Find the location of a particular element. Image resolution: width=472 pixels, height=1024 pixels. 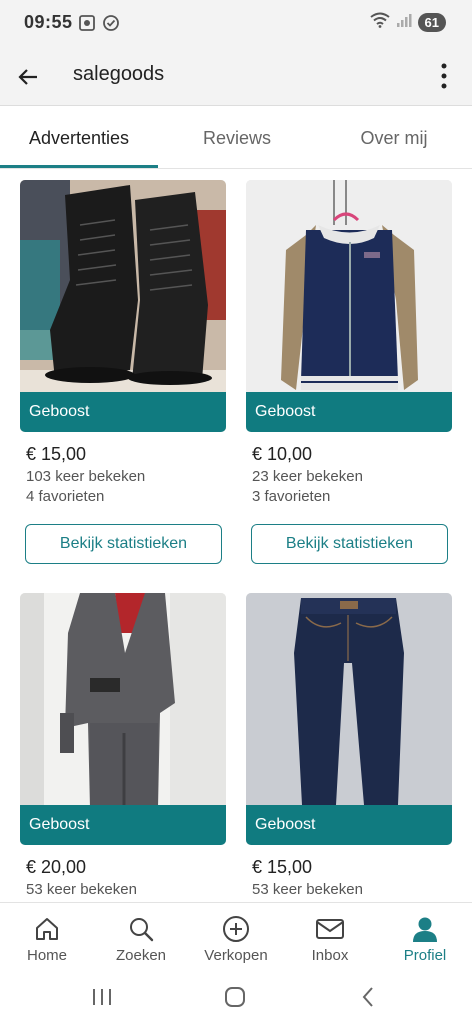

status-icons-left is located at coordinates (99, 25).